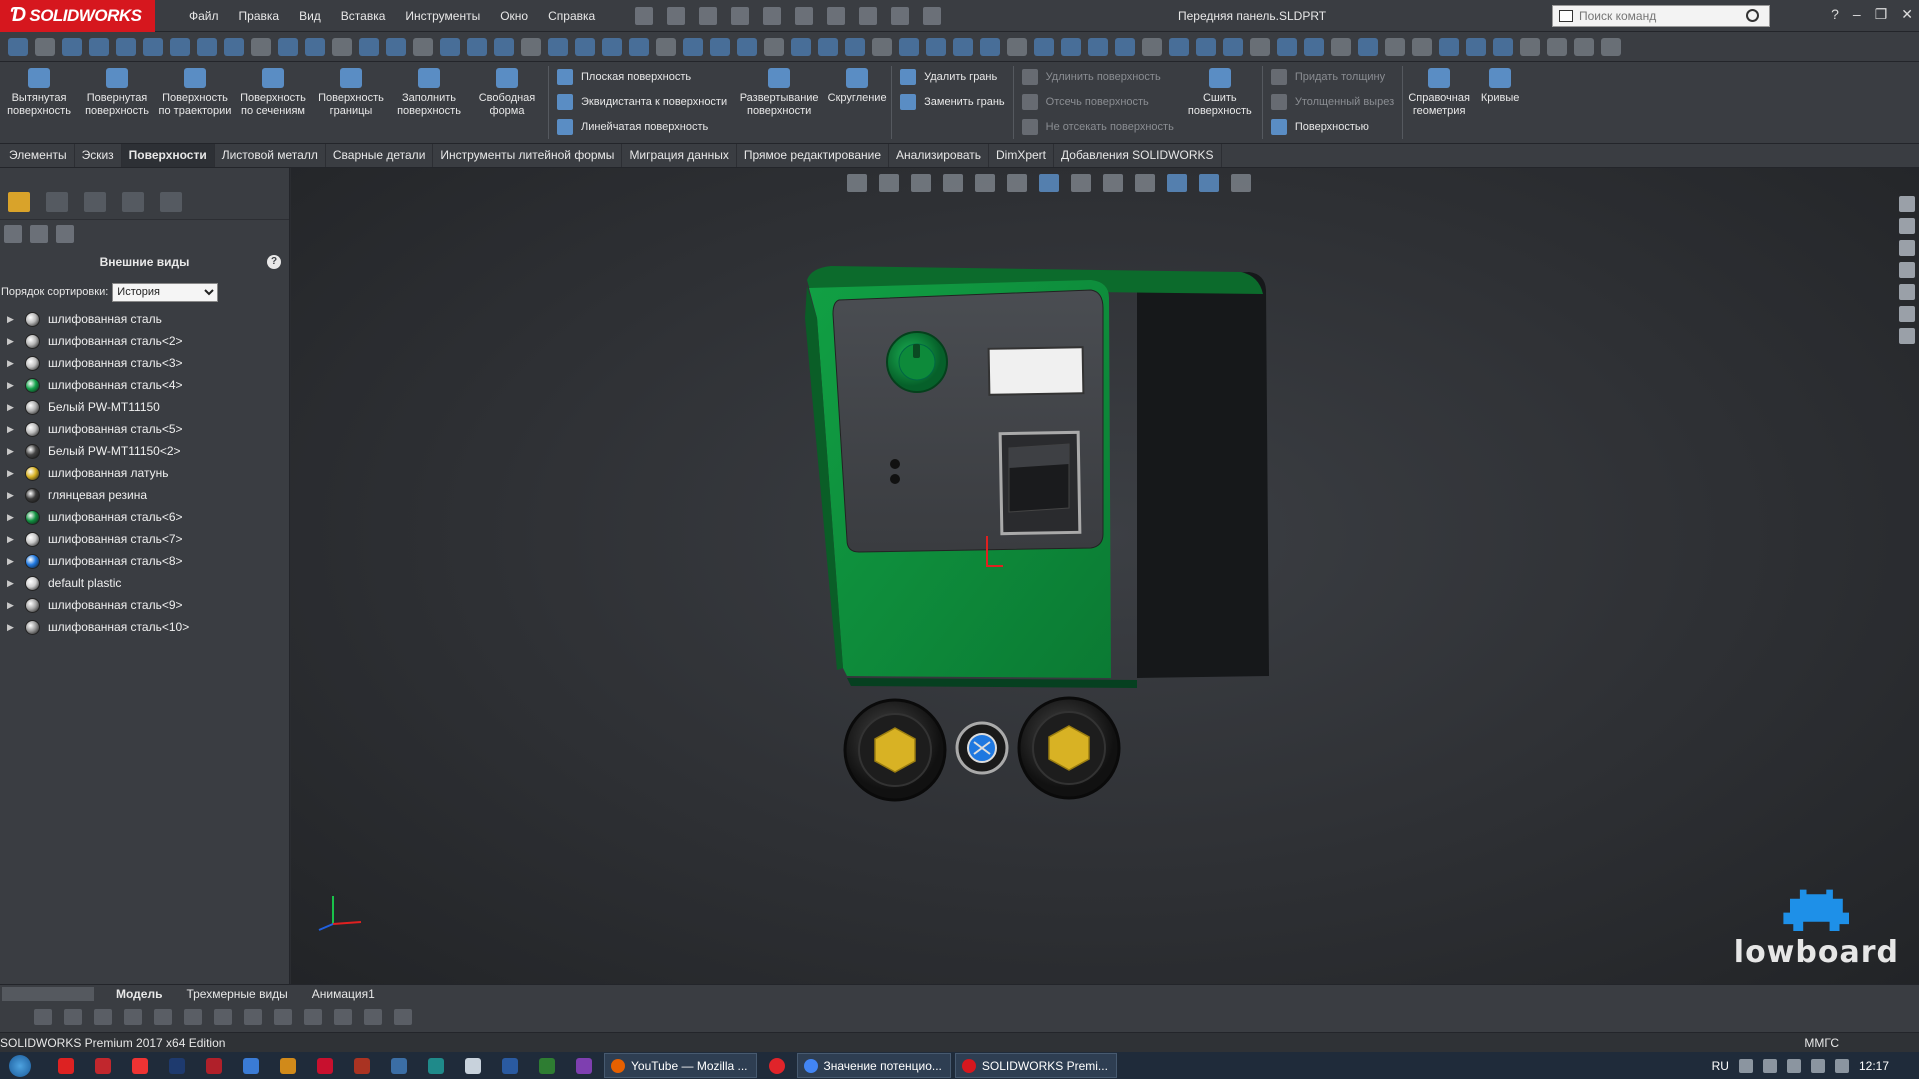 The height and width of the screenshot is (1079, 1919). Describe the element at coordinates (813, 155) in the screenshot. I see `tab-direct-editing: Прямое редактирование` at that location.